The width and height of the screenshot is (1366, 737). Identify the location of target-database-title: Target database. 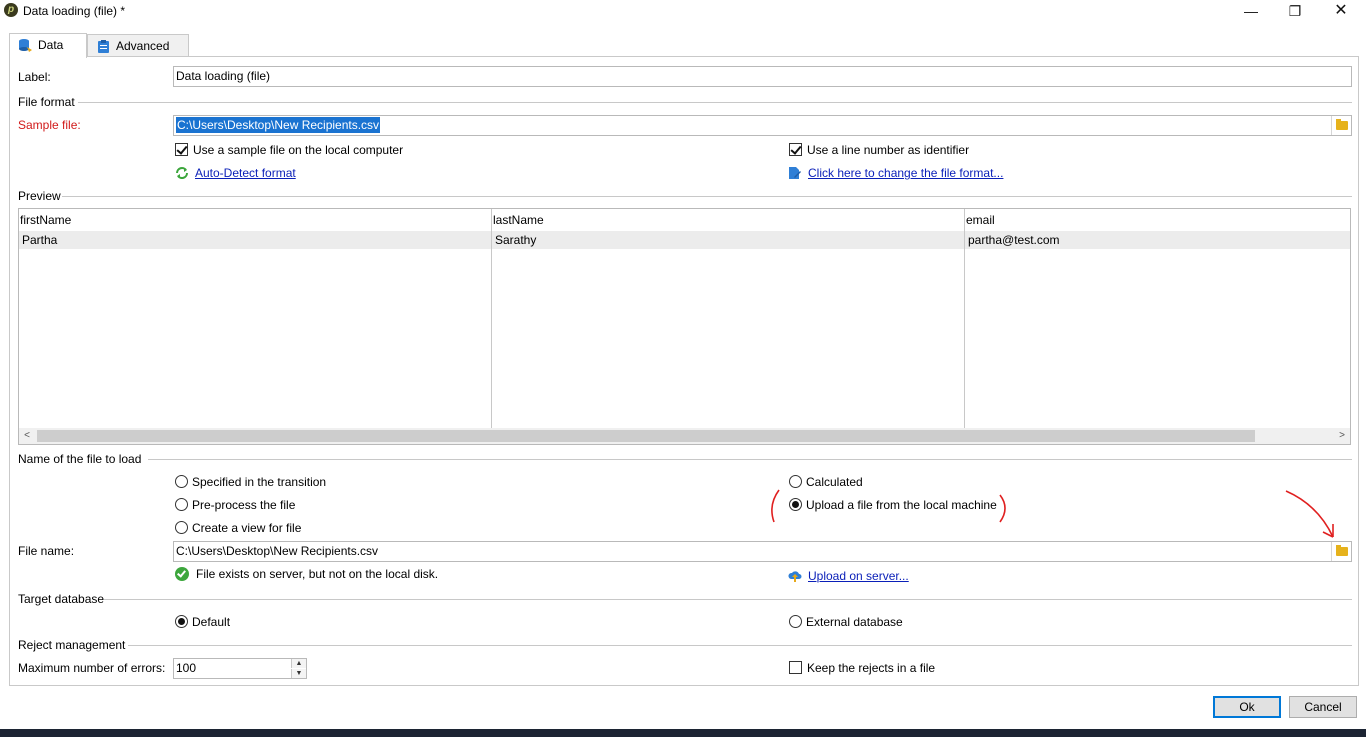
(61, 599).